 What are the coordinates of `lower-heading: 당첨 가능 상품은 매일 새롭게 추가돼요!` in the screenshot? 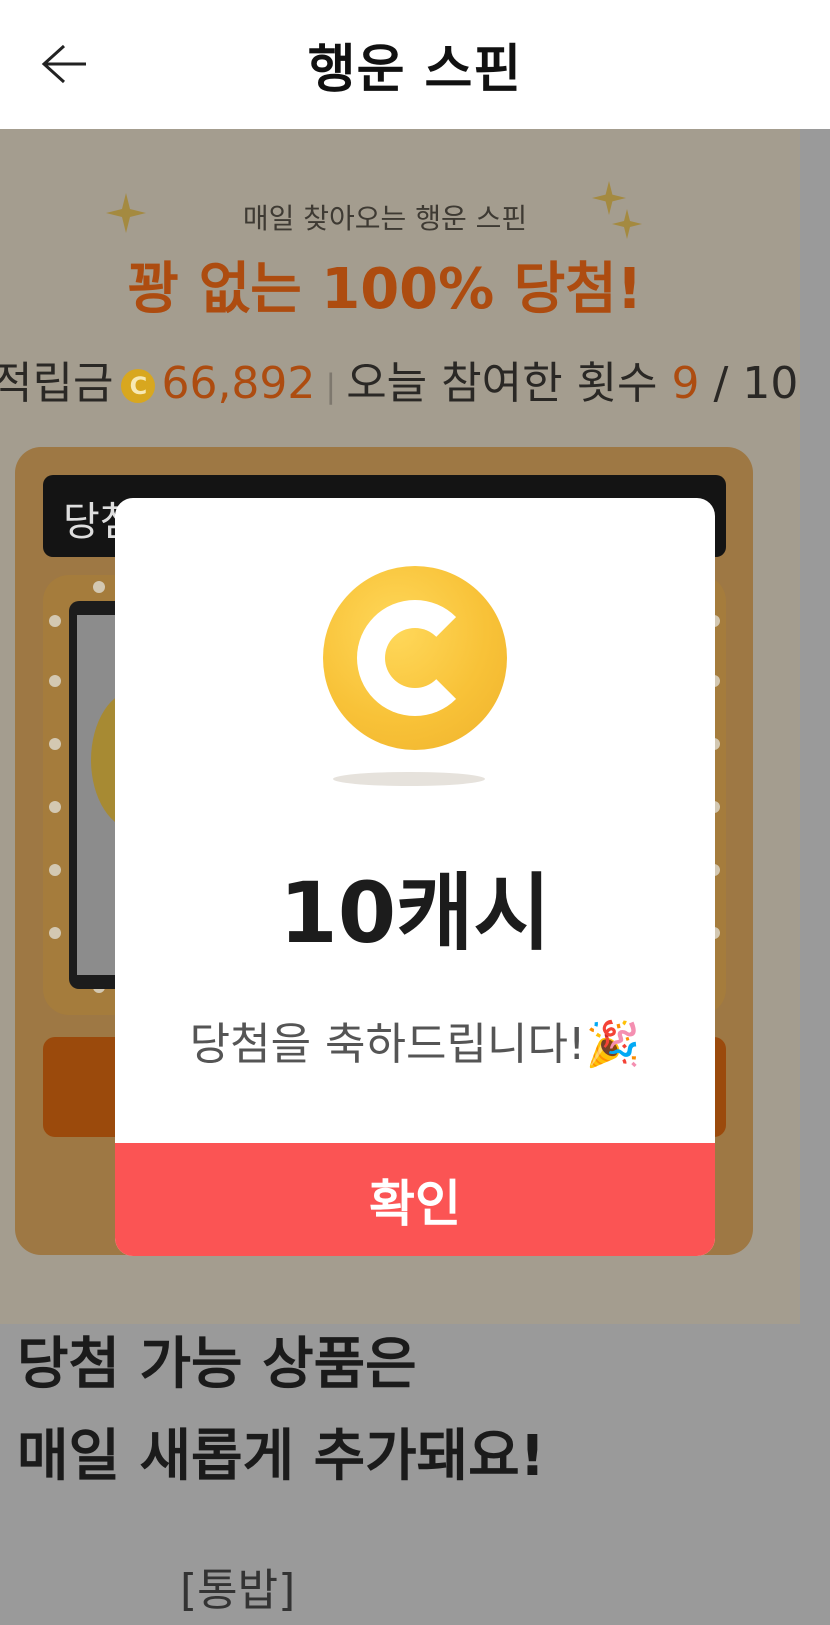 It's located at (281, 1411).